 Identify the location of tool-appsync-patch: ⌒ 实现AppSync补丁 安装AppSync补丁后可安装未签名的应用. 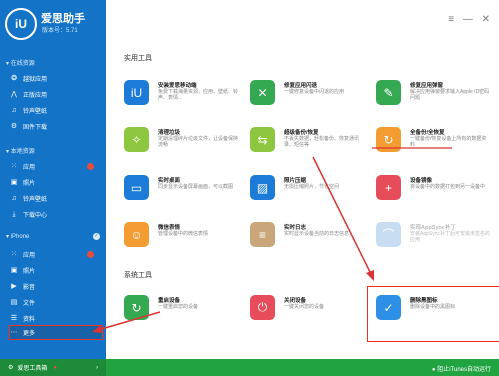
(433, 241).